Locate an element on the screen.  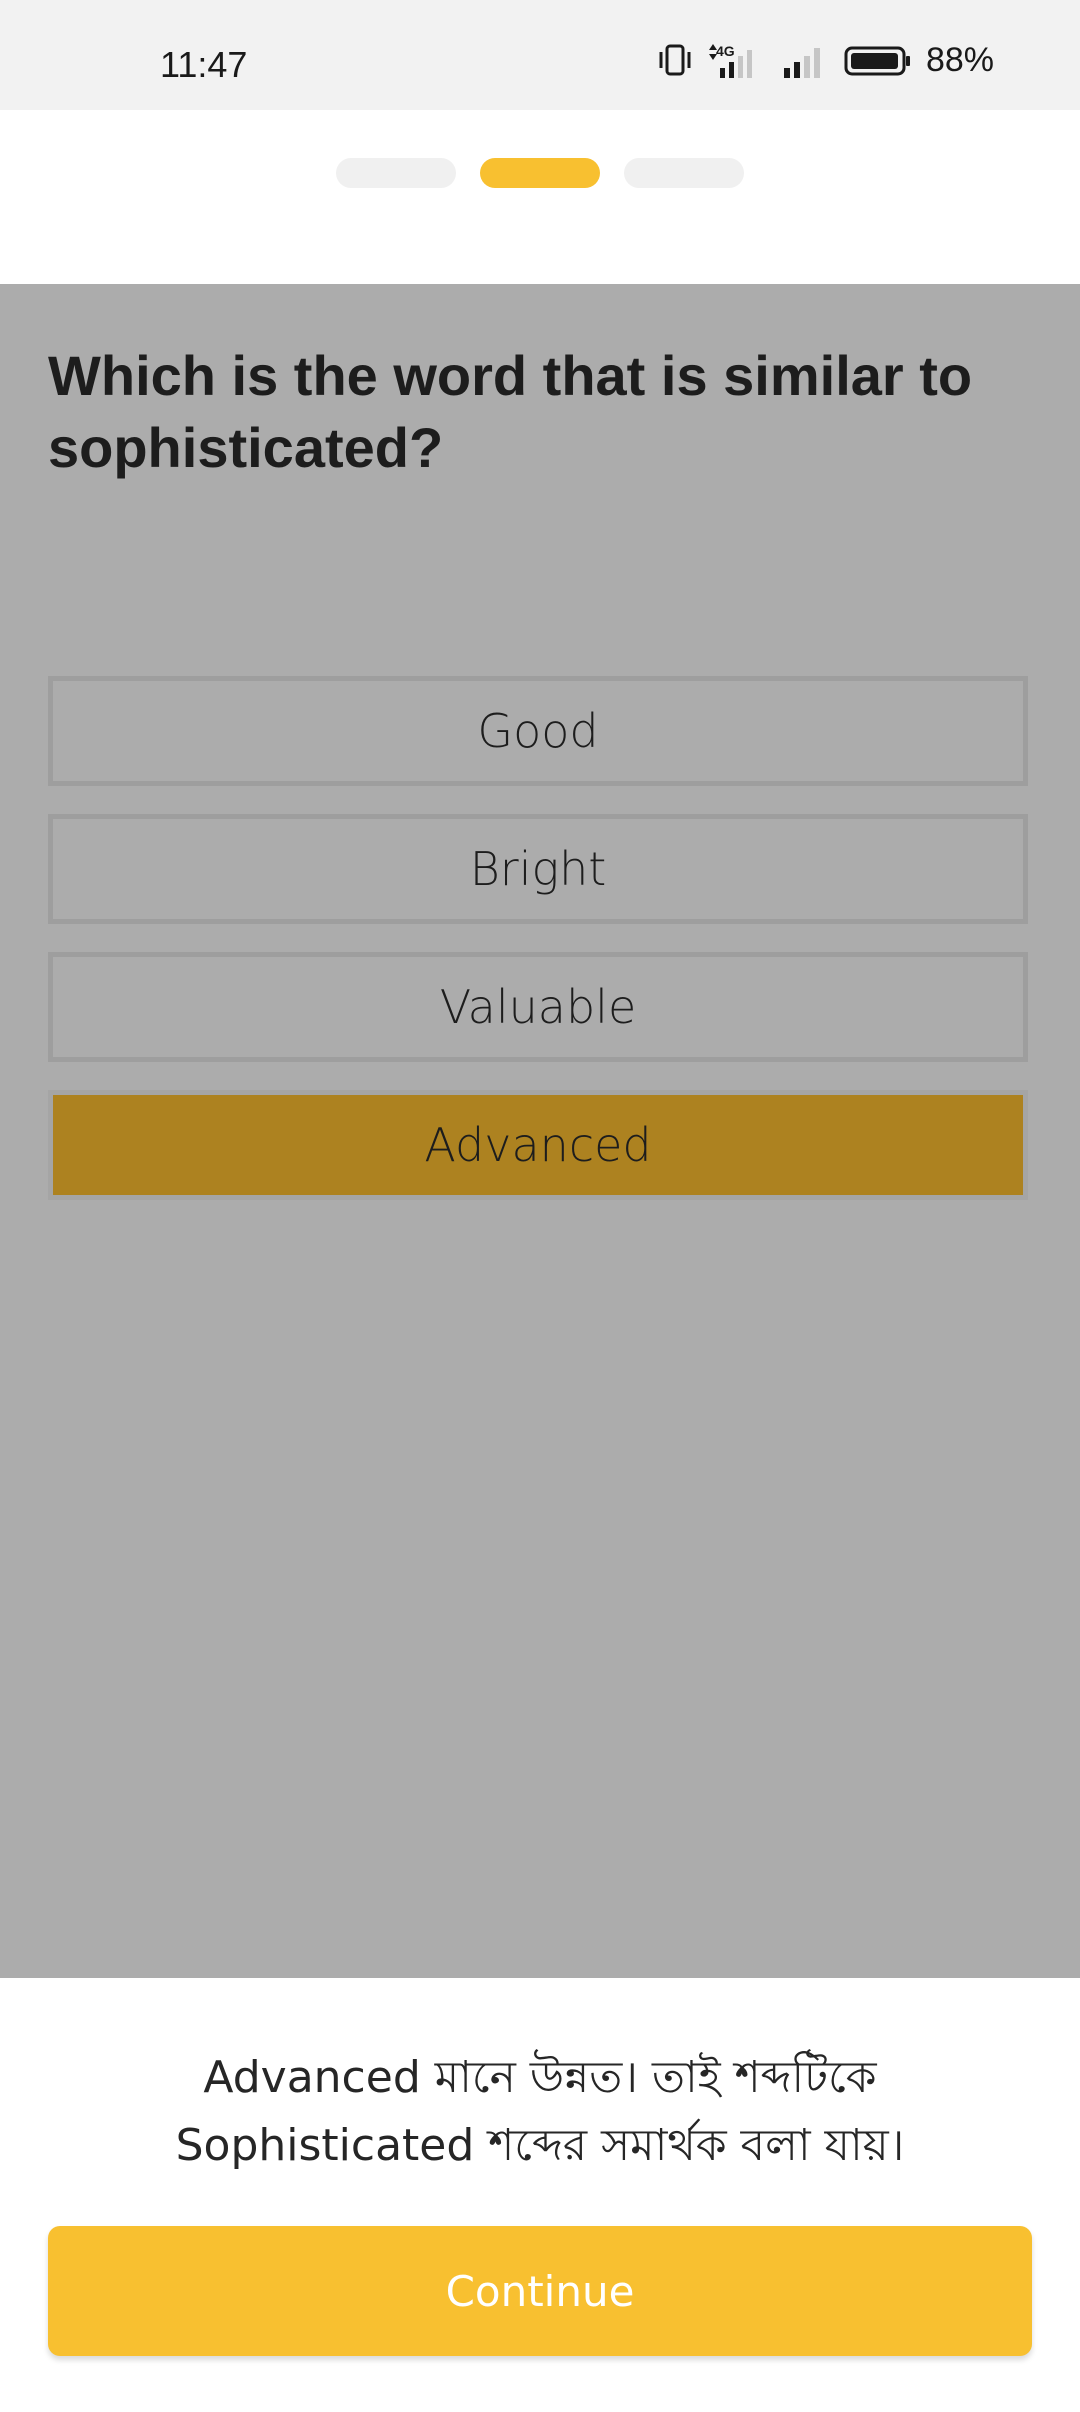
progress-step-2-active is located at coordinates (540, 173).